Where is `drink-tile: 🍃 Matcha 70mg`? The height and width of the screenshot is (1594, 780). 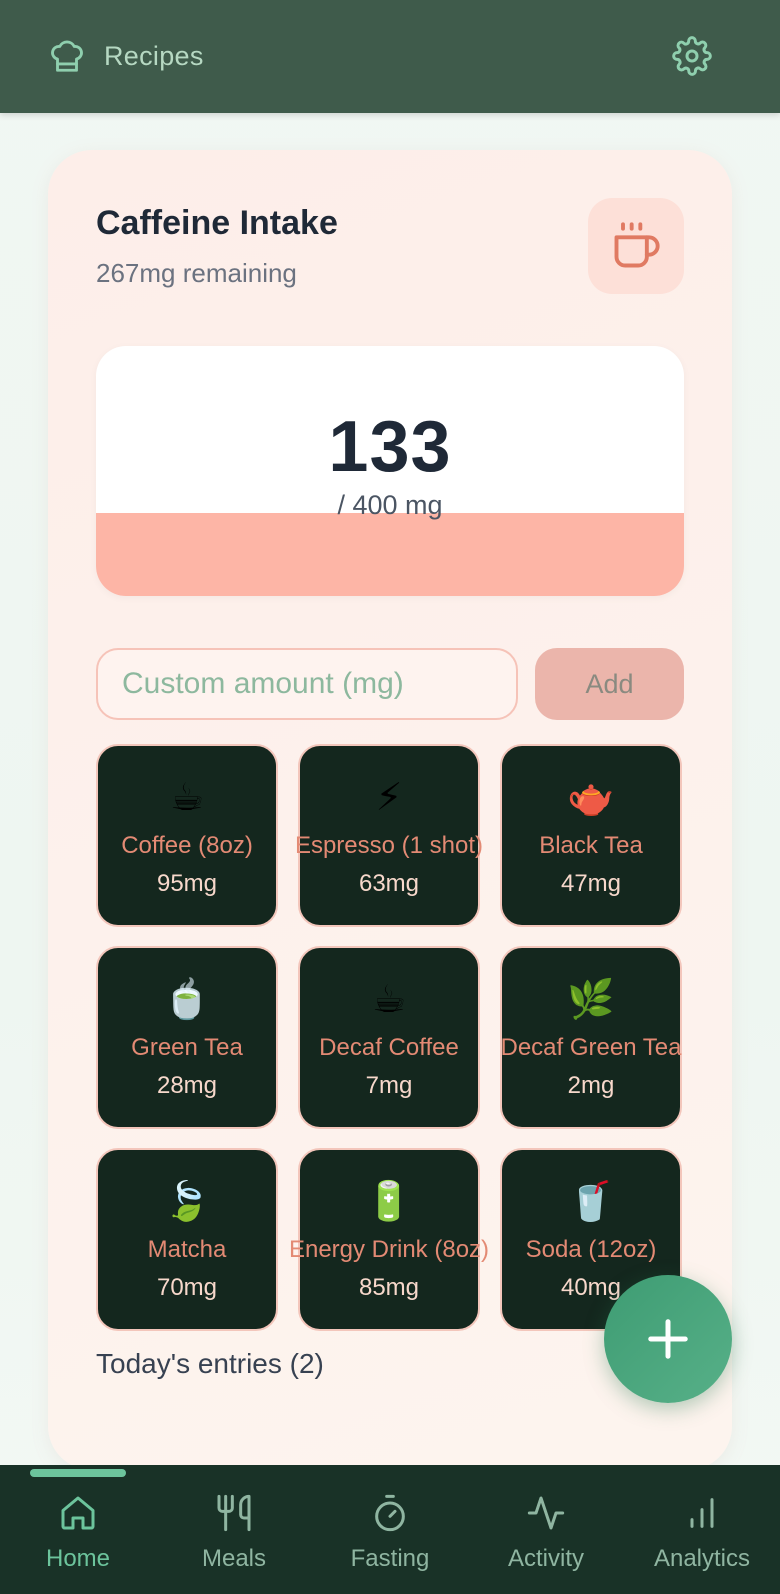
drink-tile: 🍃 Matcha 70mg is located at coordinates (187, 1239).